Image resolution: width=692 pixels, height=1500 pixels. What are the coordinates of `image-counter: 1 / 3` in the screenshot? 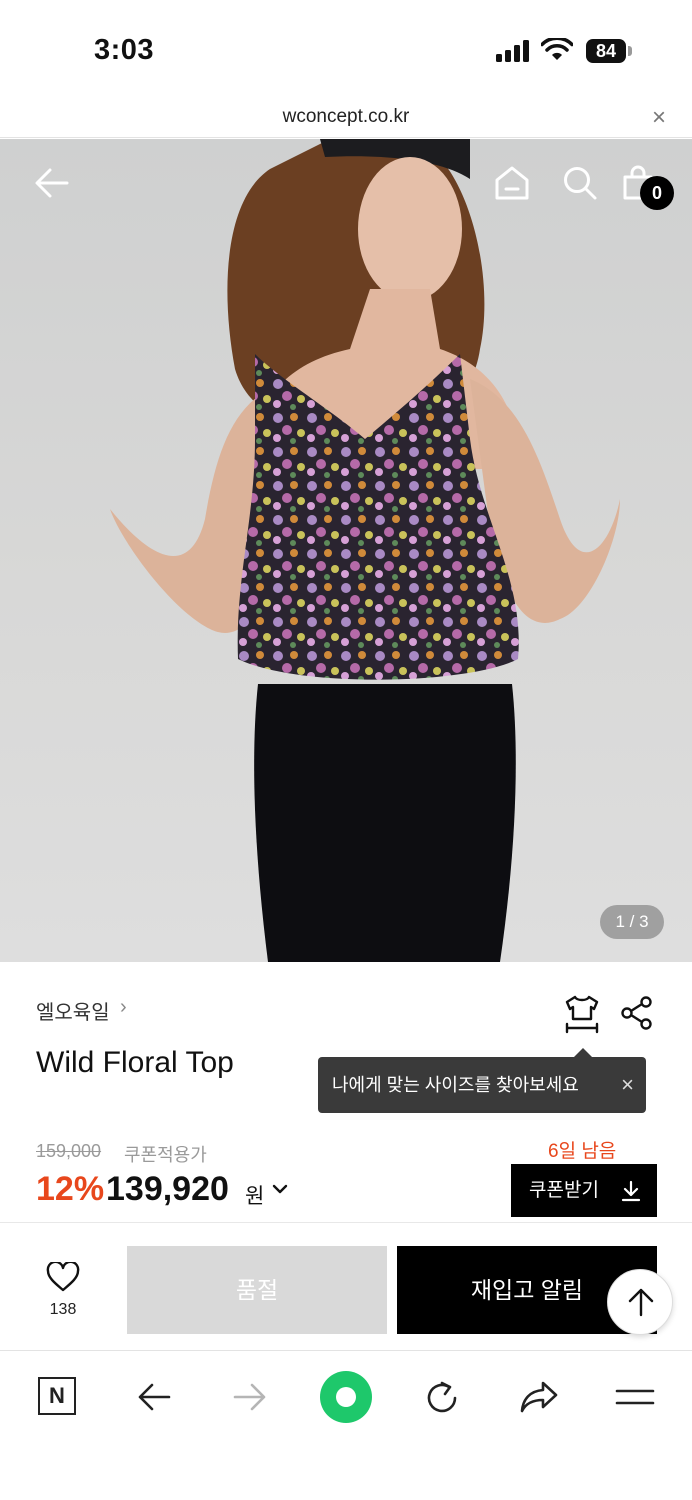 It's located at (632, 922).